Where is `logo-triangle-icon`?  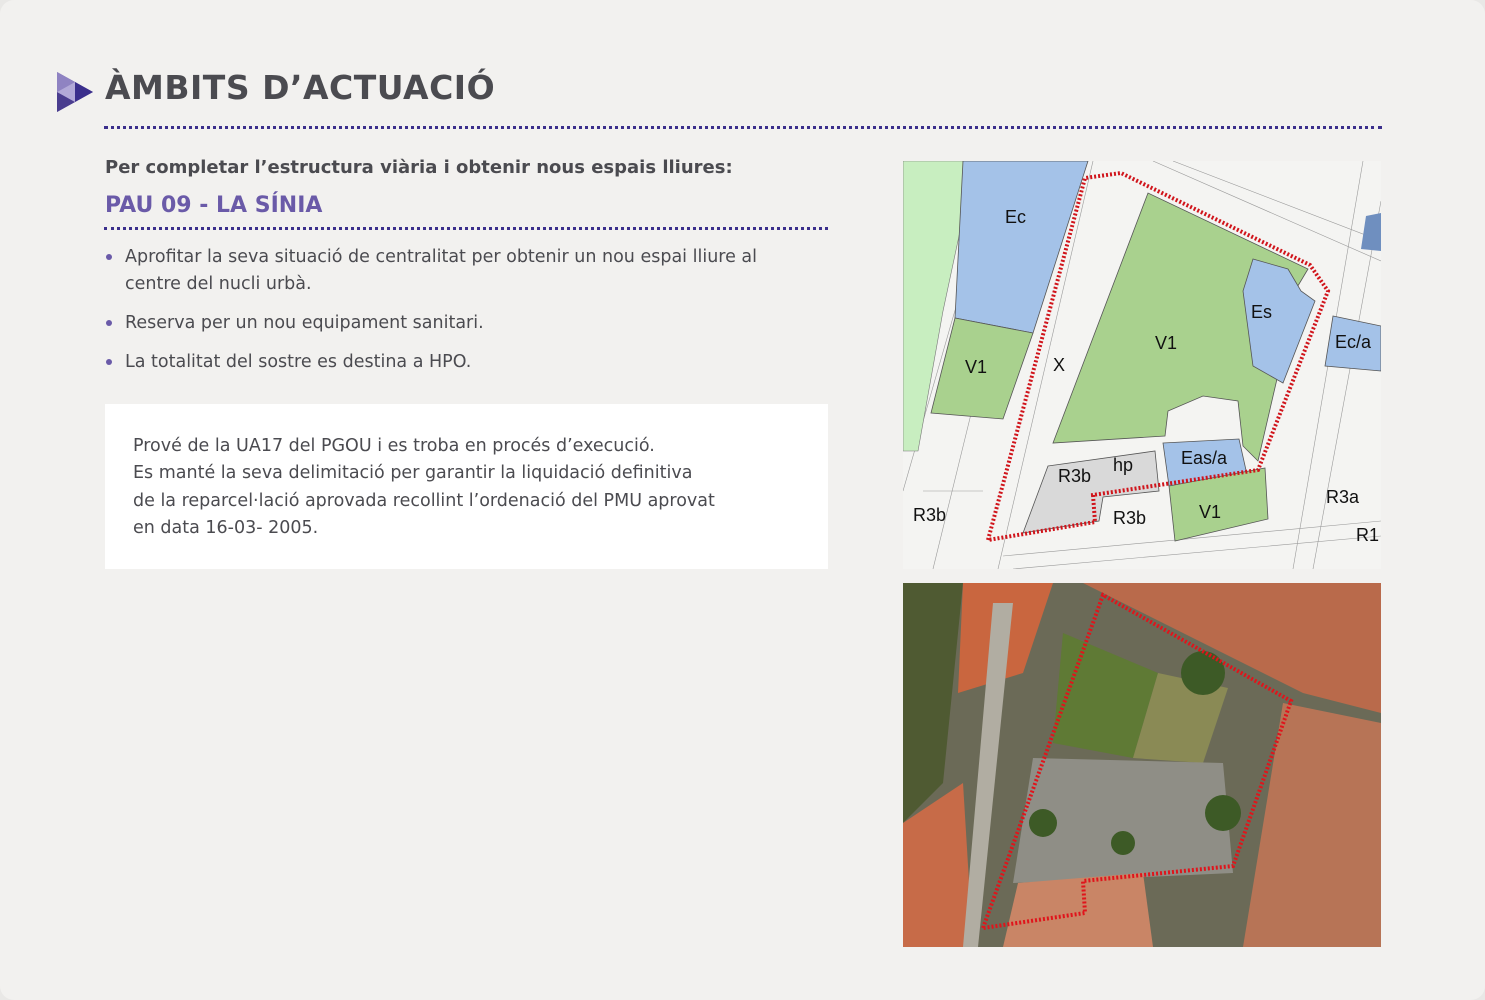
logo-triangle-icon is located at coordinates (75, 92).